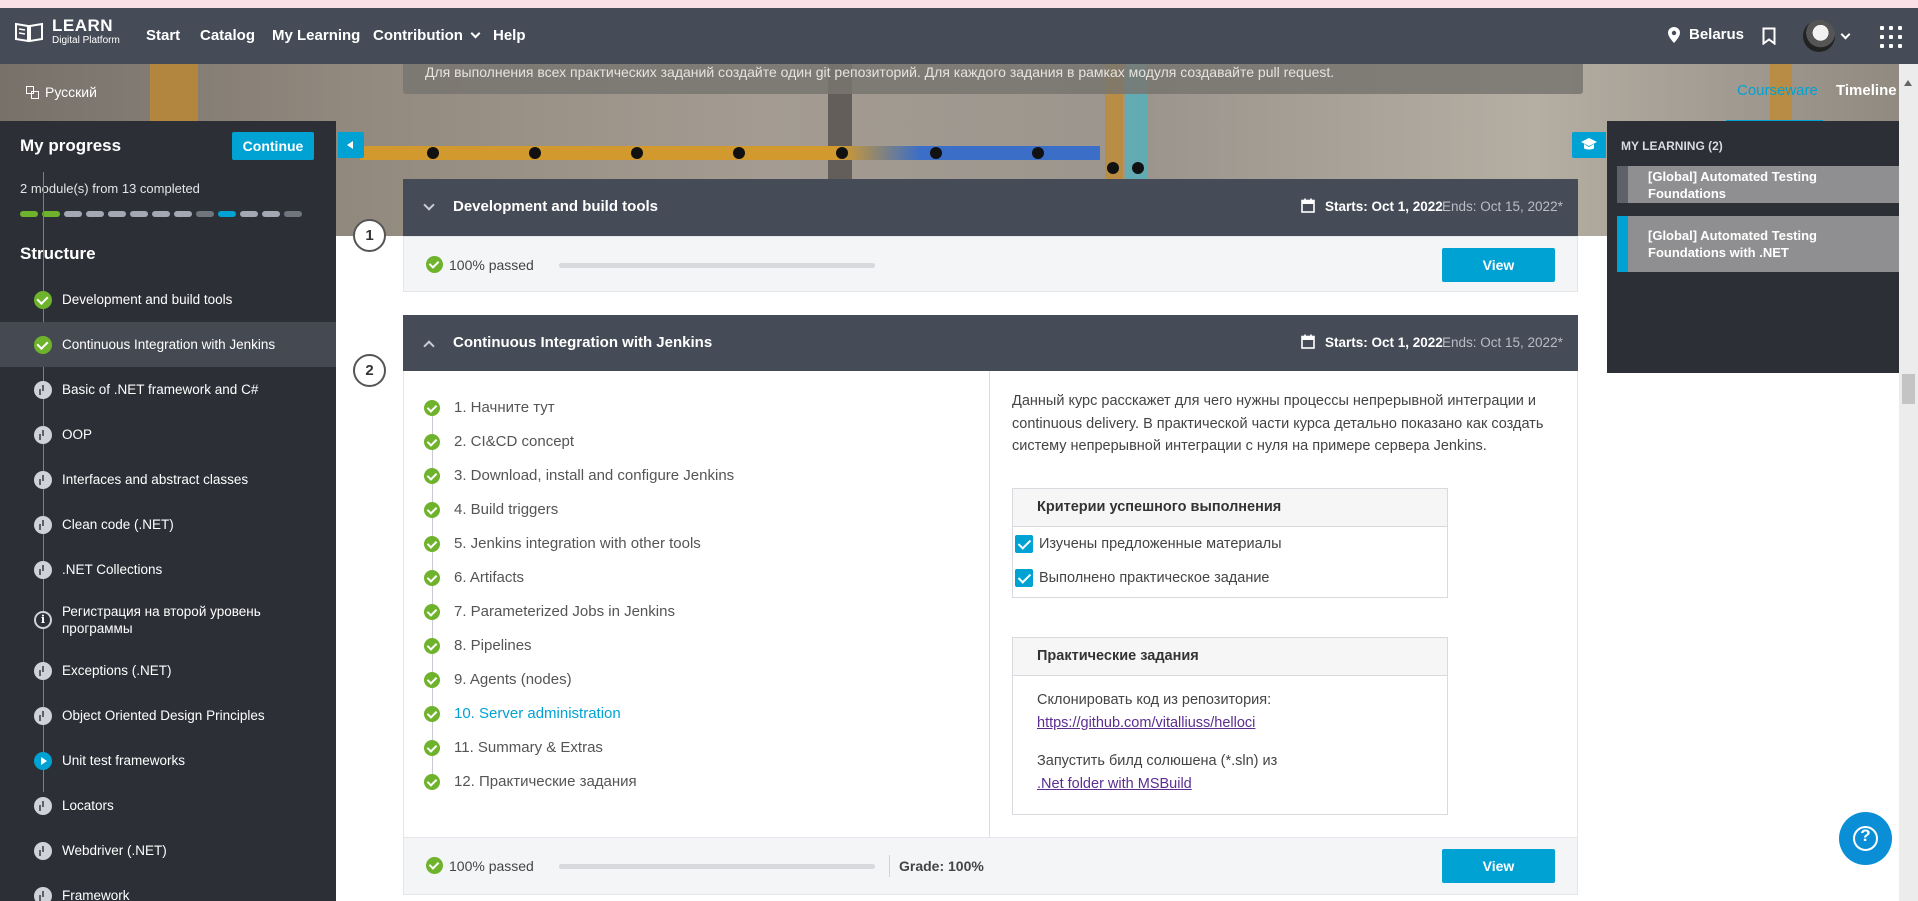 The height and width of the screenshot is (901, 1918). What do you see at coordinates (579, 442) in the screenshot?
I see `lesson-link: 2. CI&CD concept` at bounding box center [579, 442].